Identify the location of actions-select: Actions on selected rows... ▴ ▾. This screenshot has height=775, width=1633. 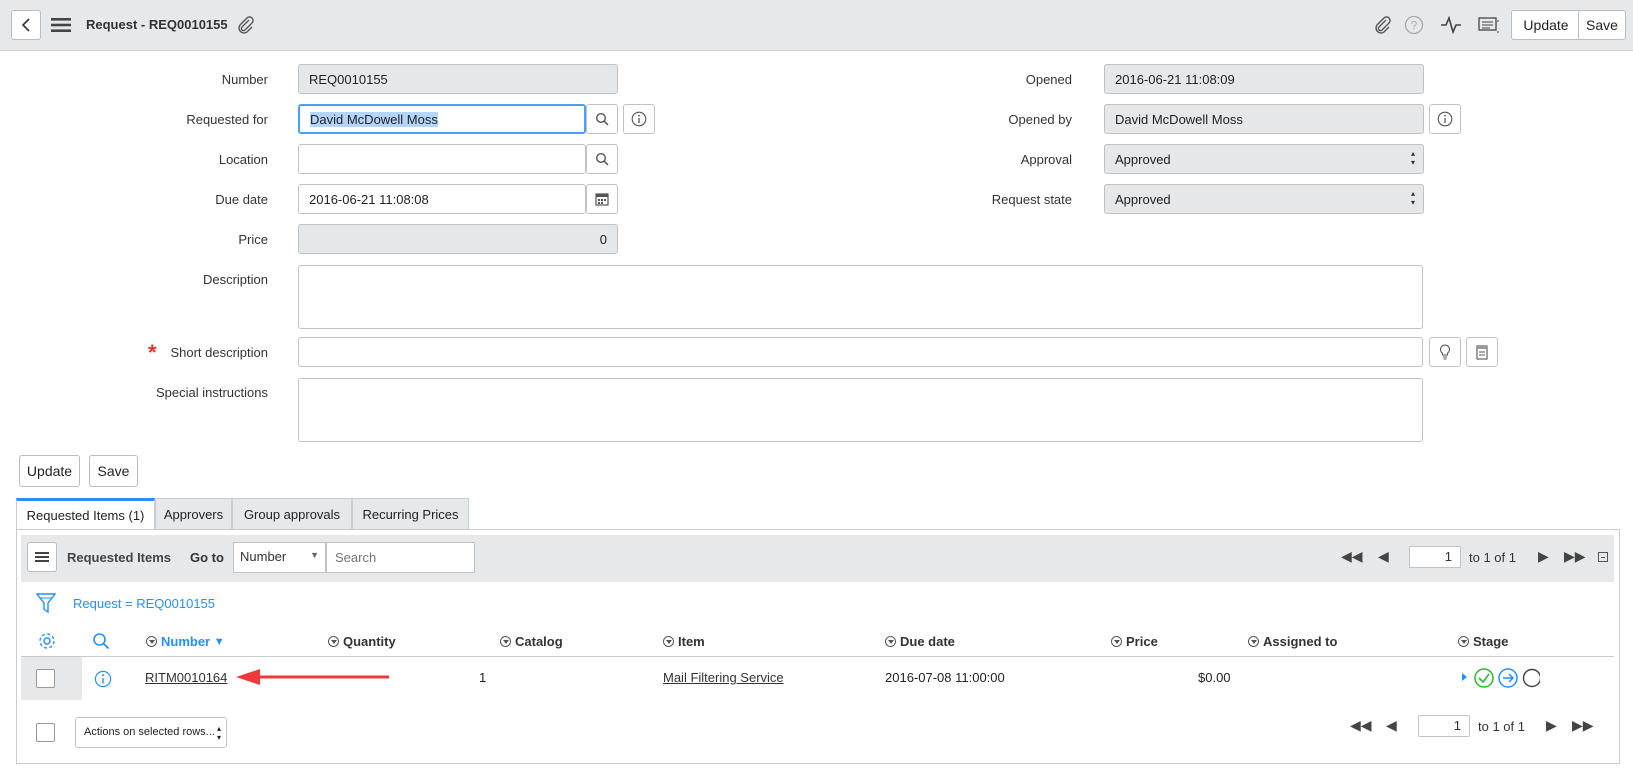
(151, 732).